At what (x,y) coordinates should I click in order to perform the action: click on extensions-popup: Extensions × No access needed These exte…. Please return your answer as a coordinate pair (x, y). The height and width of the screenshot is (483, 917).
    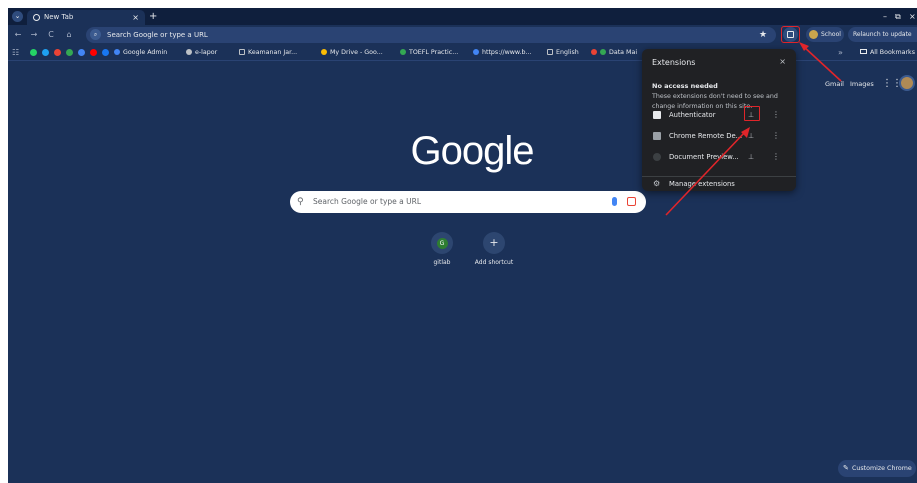
    Looking at the image, I should click on (719, 120).